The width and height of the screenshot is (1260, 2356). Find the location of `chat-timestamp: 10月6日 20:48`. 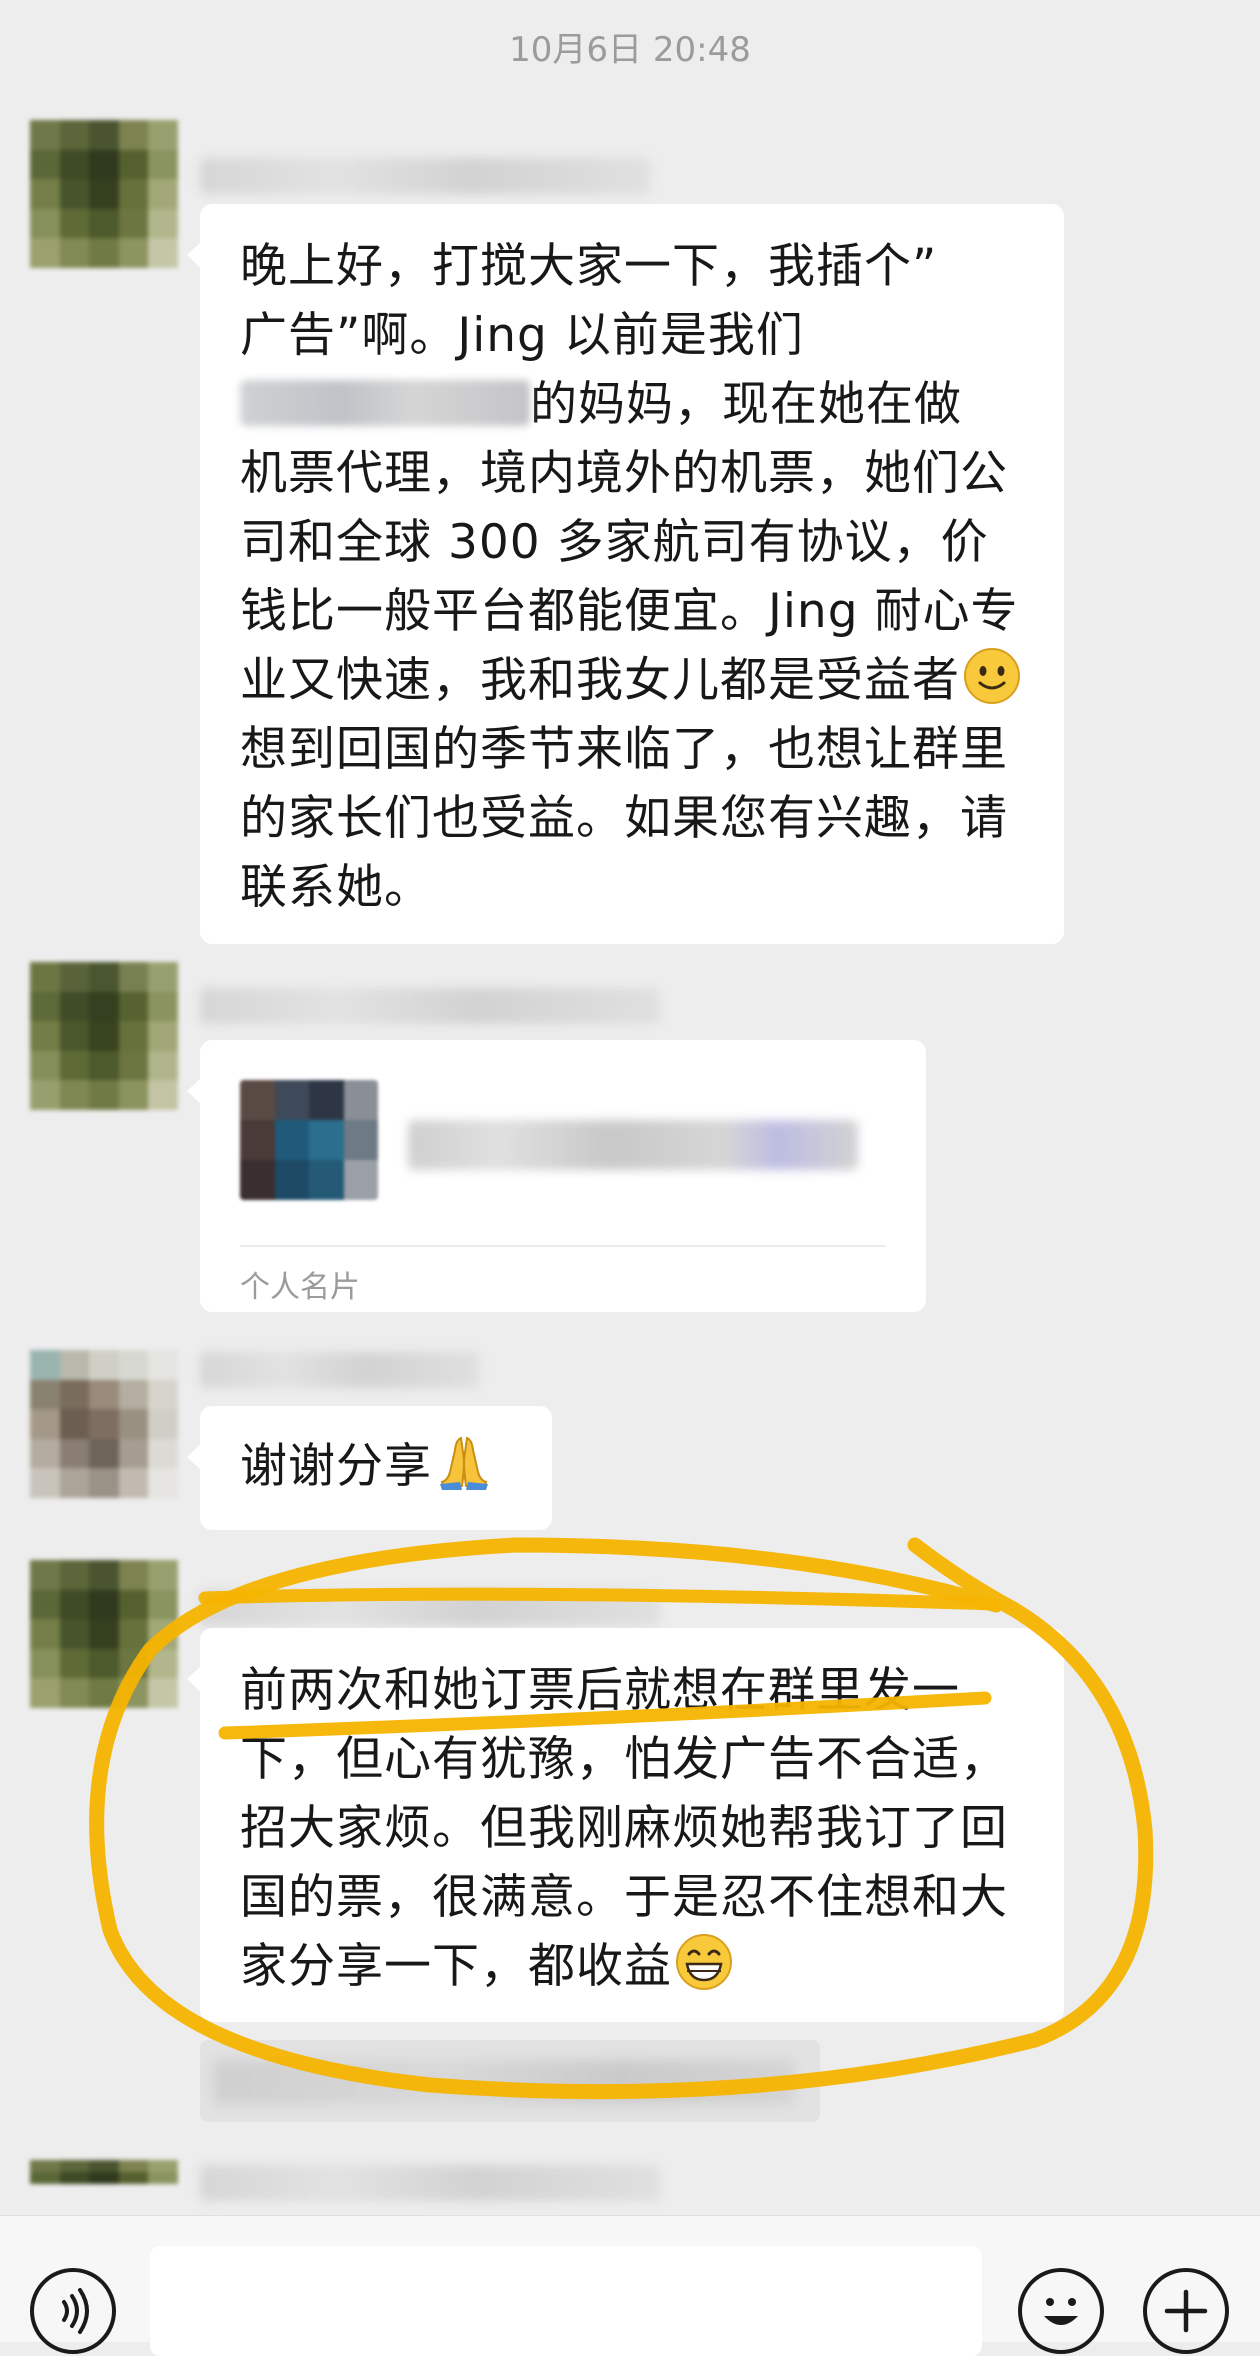

chat-timestamp: 10月6日 20:48 is located at coordinates (630, 50).